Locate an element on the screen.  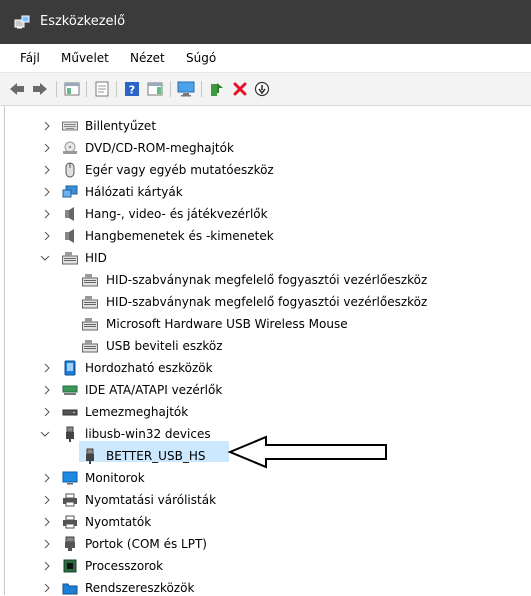
tree-item-processors: Processzorok is located at coordinates (124, 566).